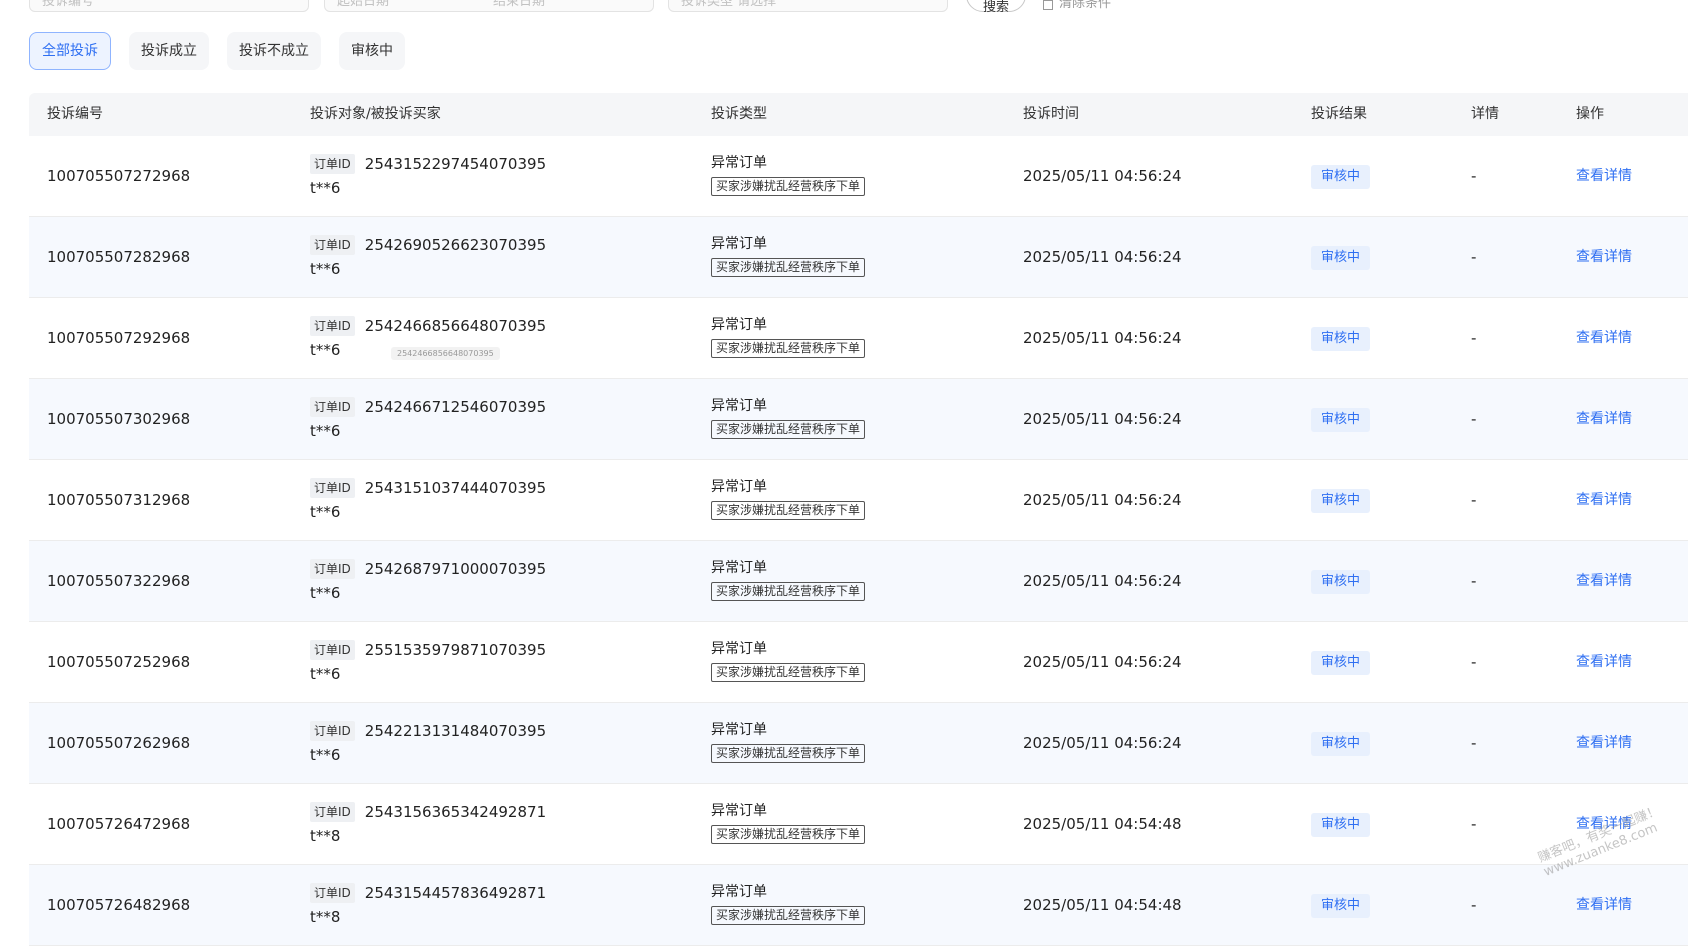  What do you see at coordinates (1485, 114) in the screenshot?
I see `header-detail: 详情` at bounding box center [1485, 114].